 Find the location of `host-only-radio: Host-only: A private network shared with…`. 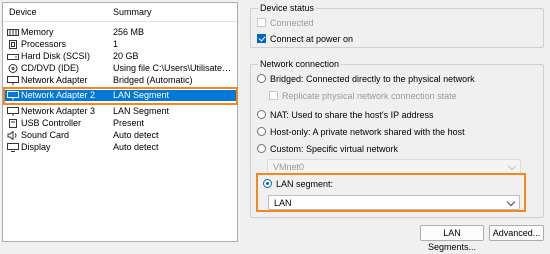

host-only-radio: Host-only: A private network shared with… is located at coordinates (361, 132).